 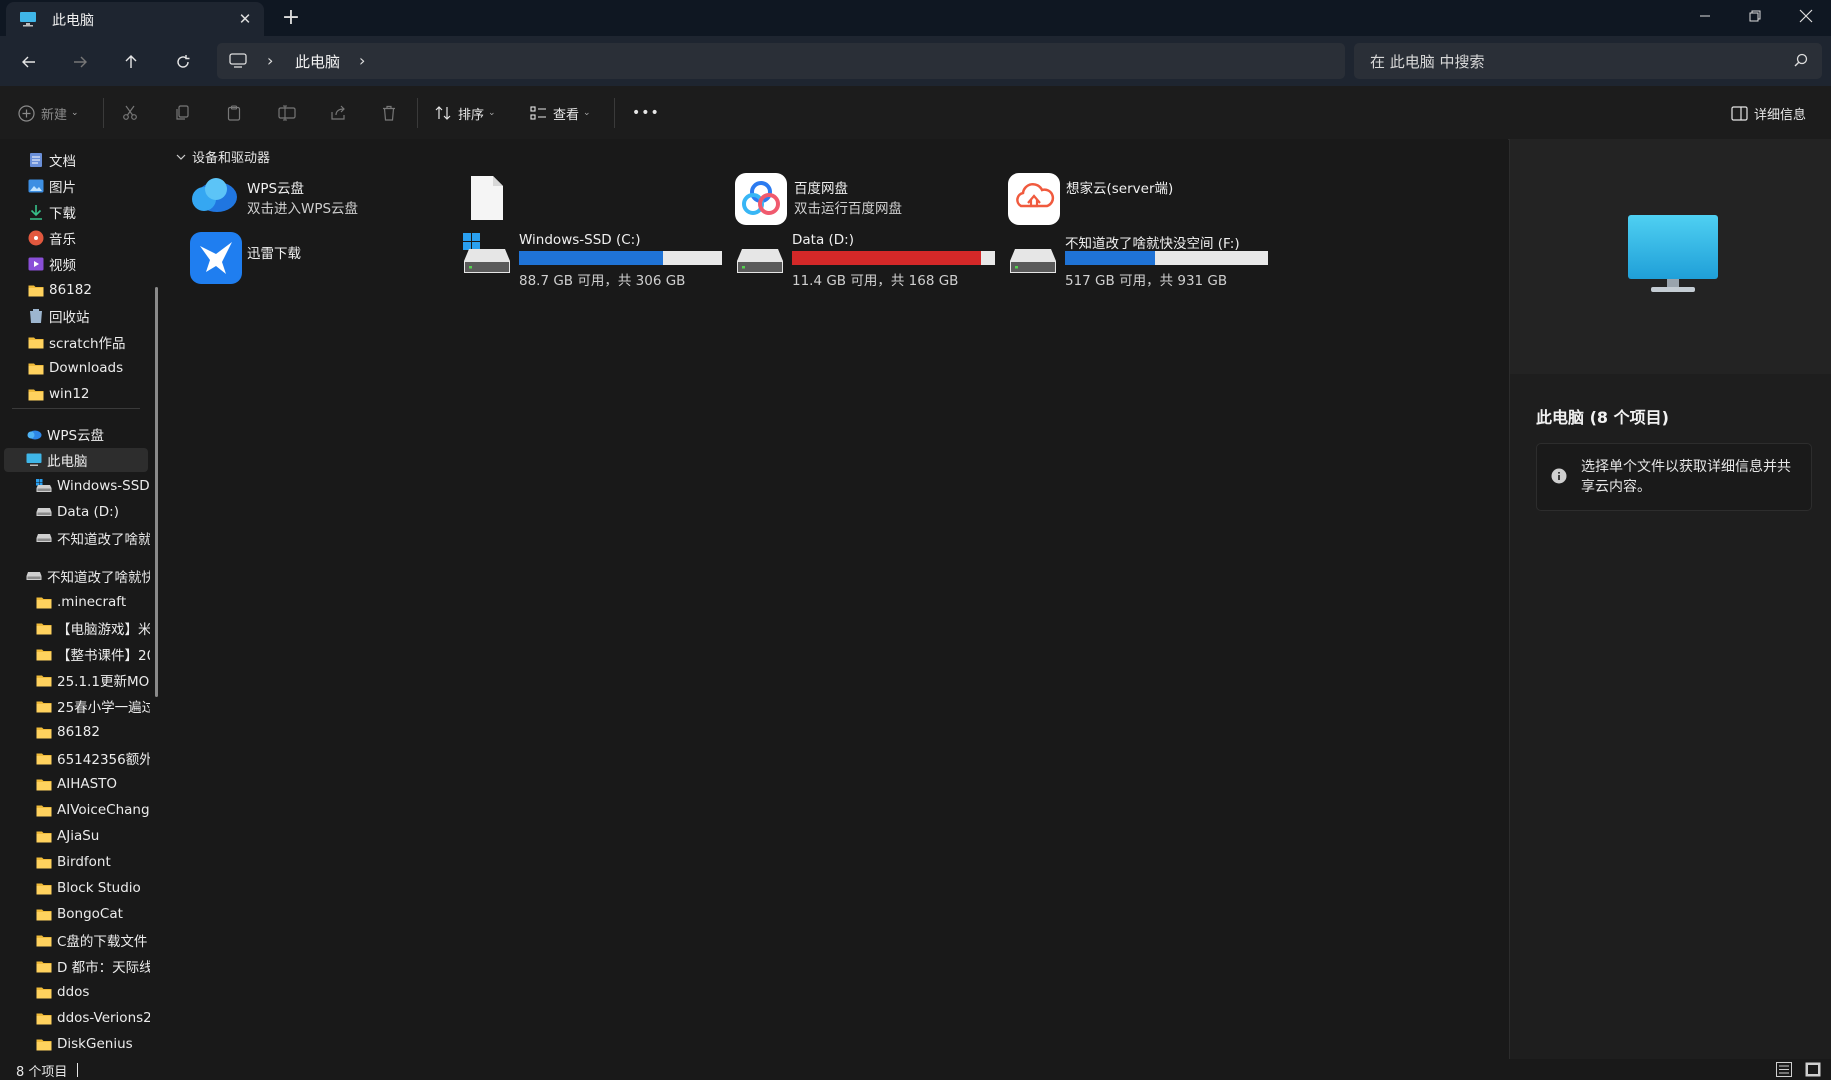 I want to click on toolbar-divider, so click(x=417, y=113).